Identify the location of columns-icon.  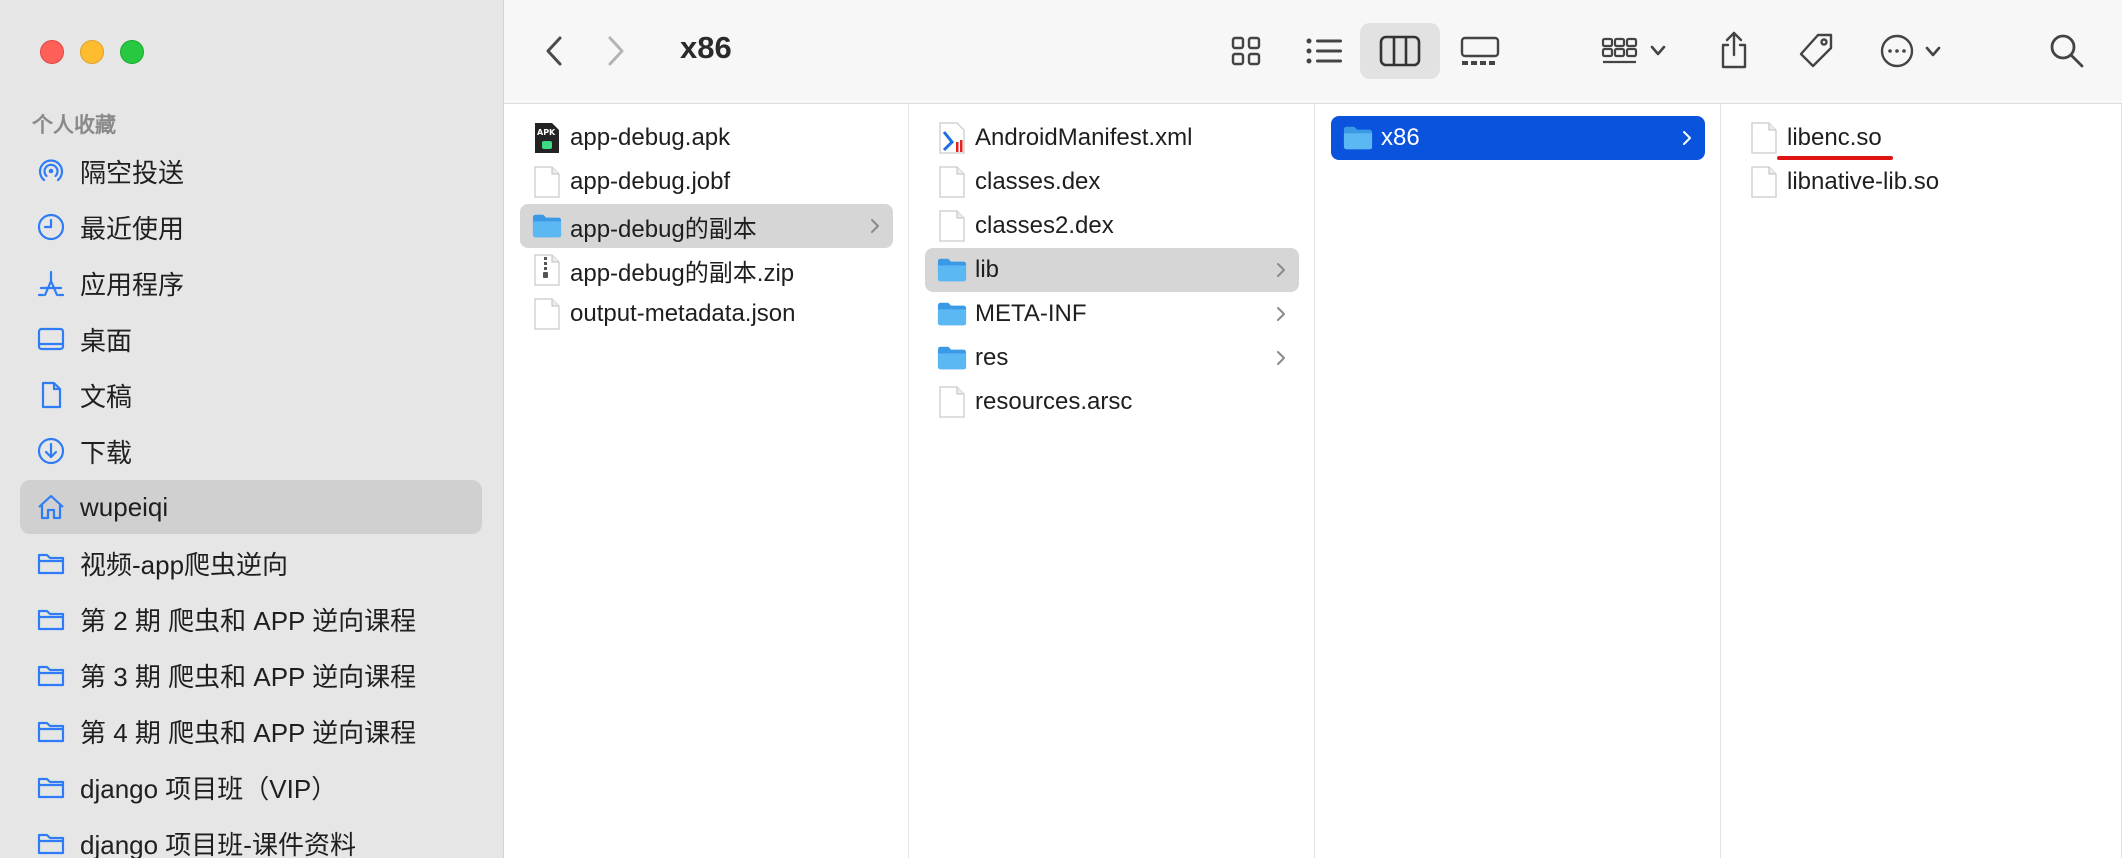
(1400, 51).